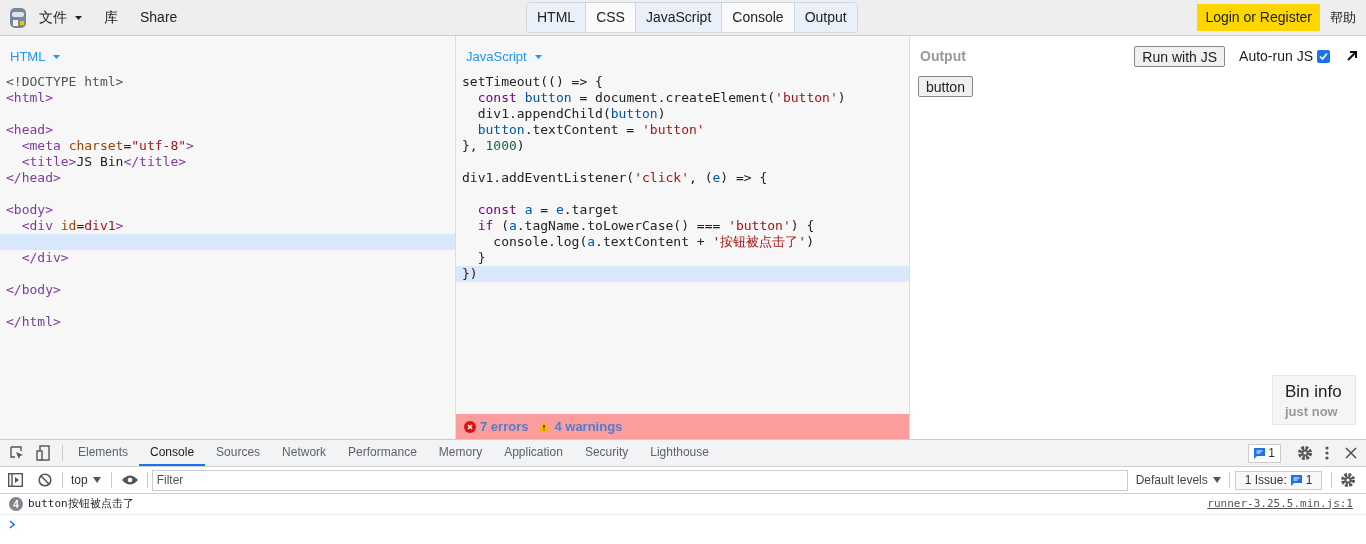  I want to click on console-message: button按钮被点击了, so click(81, 503).